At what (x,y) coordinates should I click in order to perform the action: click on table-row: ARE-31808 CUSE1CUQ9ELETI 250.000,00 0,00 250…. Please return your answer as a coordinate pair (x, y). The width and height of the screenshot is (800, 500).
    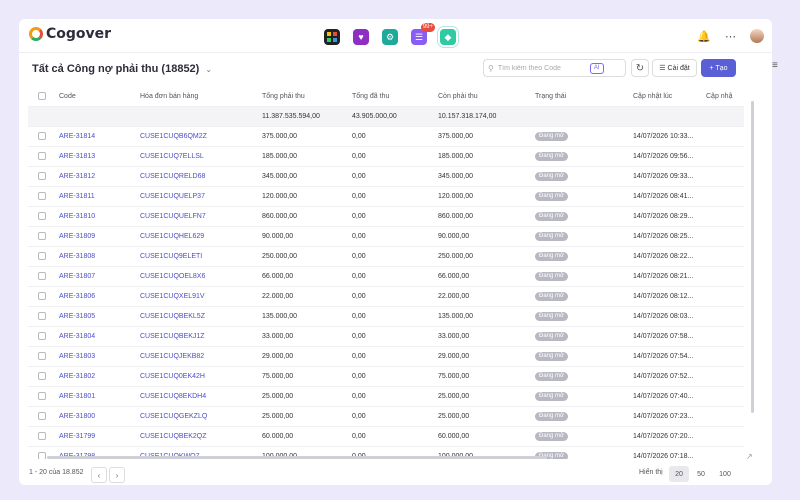
    Looking at the image, I should click on (386, 257).